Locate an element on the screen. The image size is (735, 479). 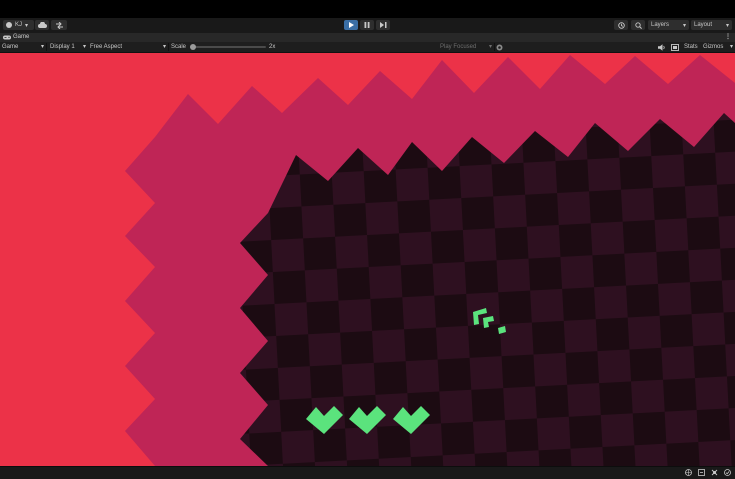
mute-audio-button is located at coordinates (662, 47).